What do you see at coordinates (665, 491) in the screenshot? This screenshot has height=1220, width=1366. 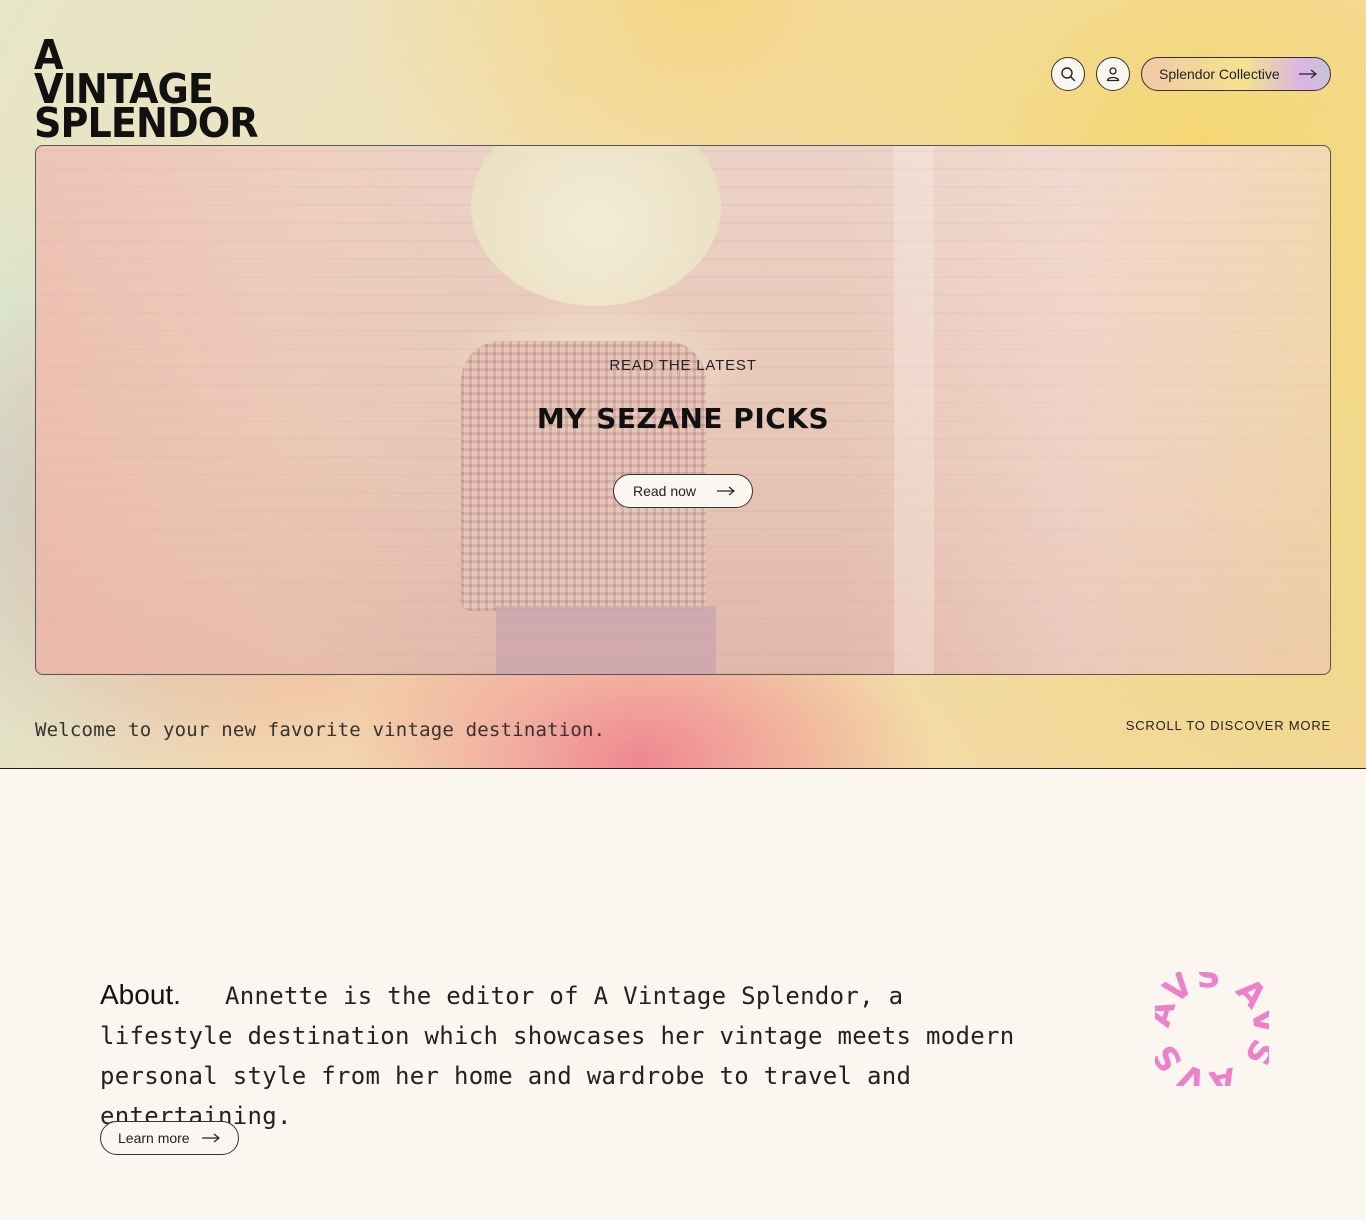 I see `read-now-label: Read now` at bounding box center [665, 491].